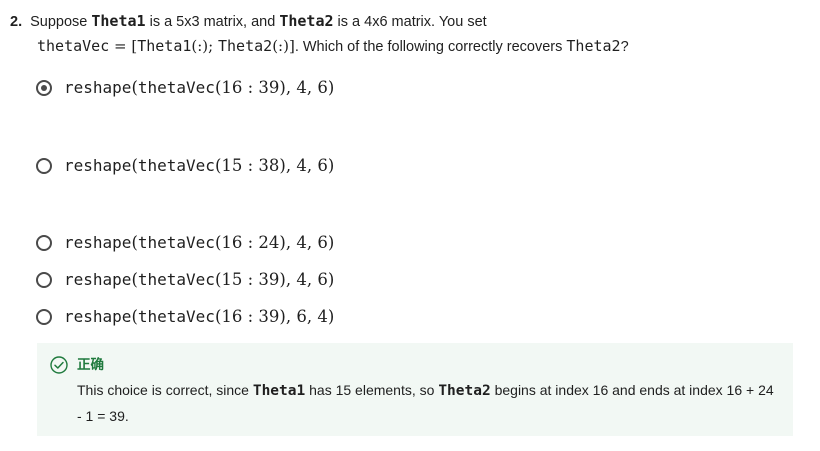 The image size is (820, 451). I want to click on check-circle-icon, so click(59, 365).